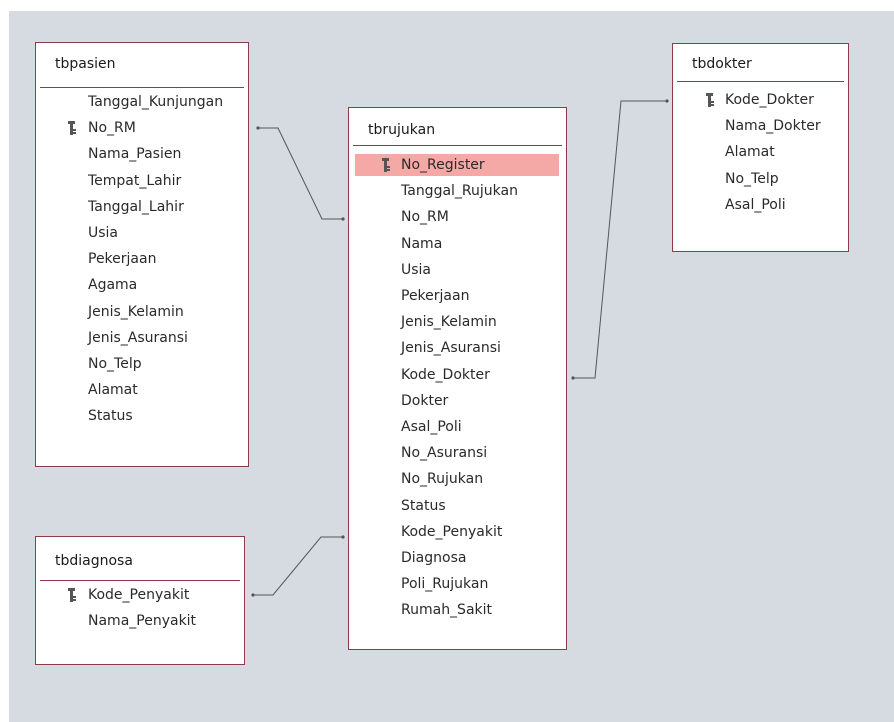 The image size is (894, 722). Describe the element at coordinates (722, 64) in the screenshot. I see `table-title: tbdokter` at that location.